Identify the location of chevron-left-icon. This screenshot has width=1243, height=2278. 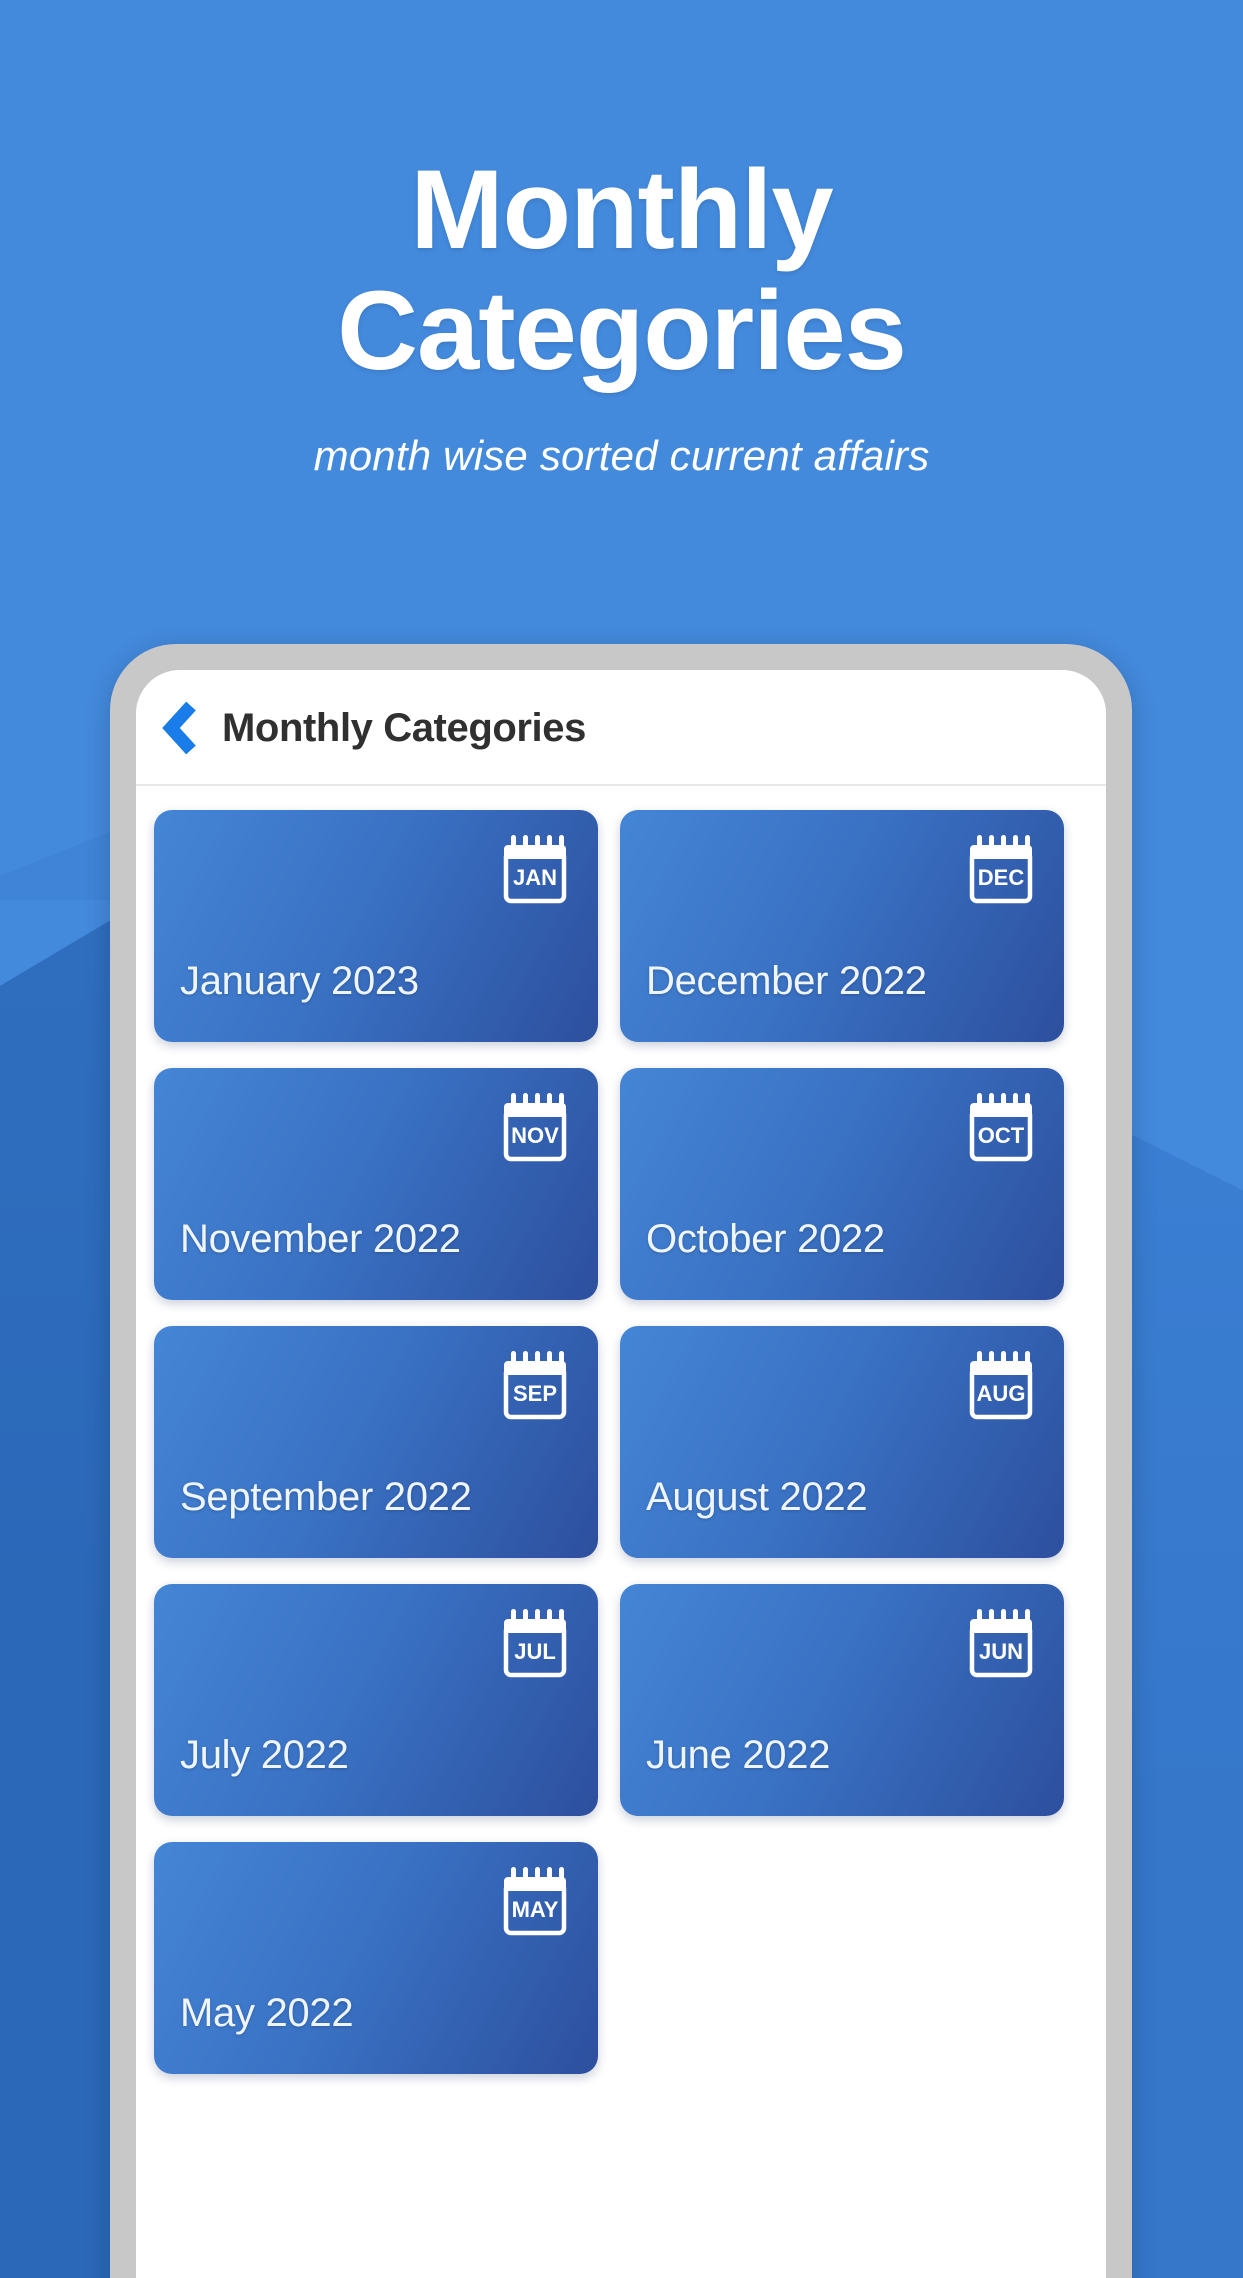
(181, 728).